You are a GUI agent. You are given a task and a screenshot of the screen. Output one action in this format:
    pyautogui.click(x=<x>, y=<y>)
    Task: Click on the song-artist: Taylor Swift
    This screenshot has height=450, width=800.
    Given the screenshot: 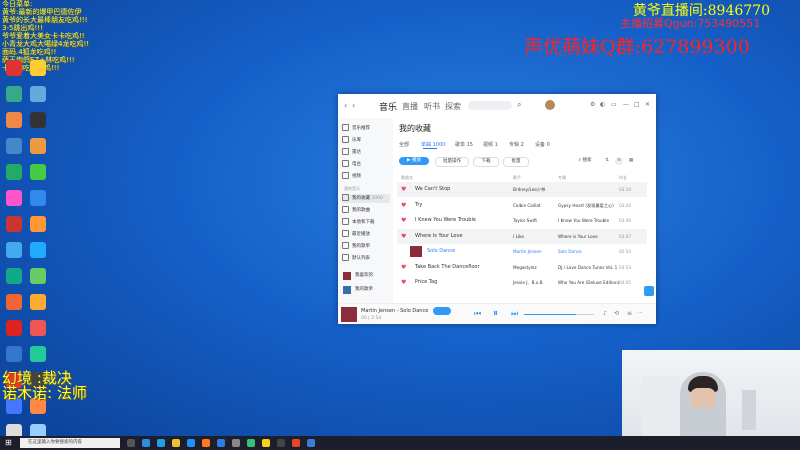 What is the action you would take?
    pyautogui.click(x=525, y=220)
    